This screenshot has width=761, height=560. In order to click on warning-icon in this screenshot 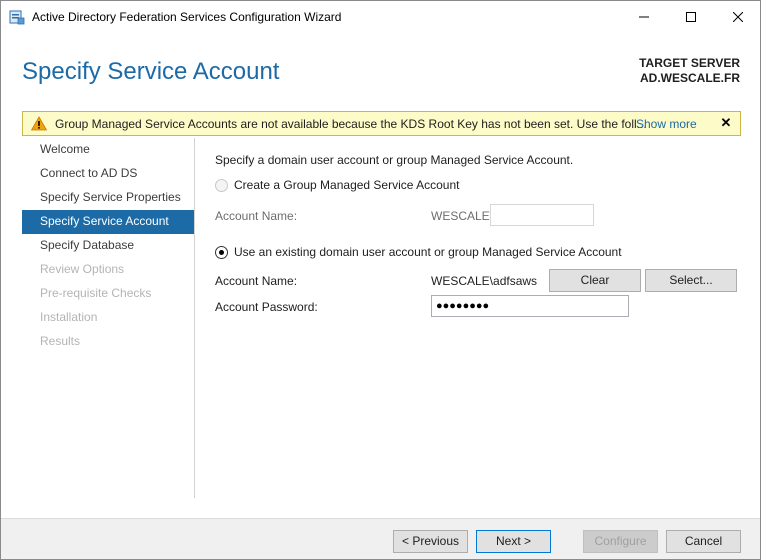, I will do `click(39, 125)`.